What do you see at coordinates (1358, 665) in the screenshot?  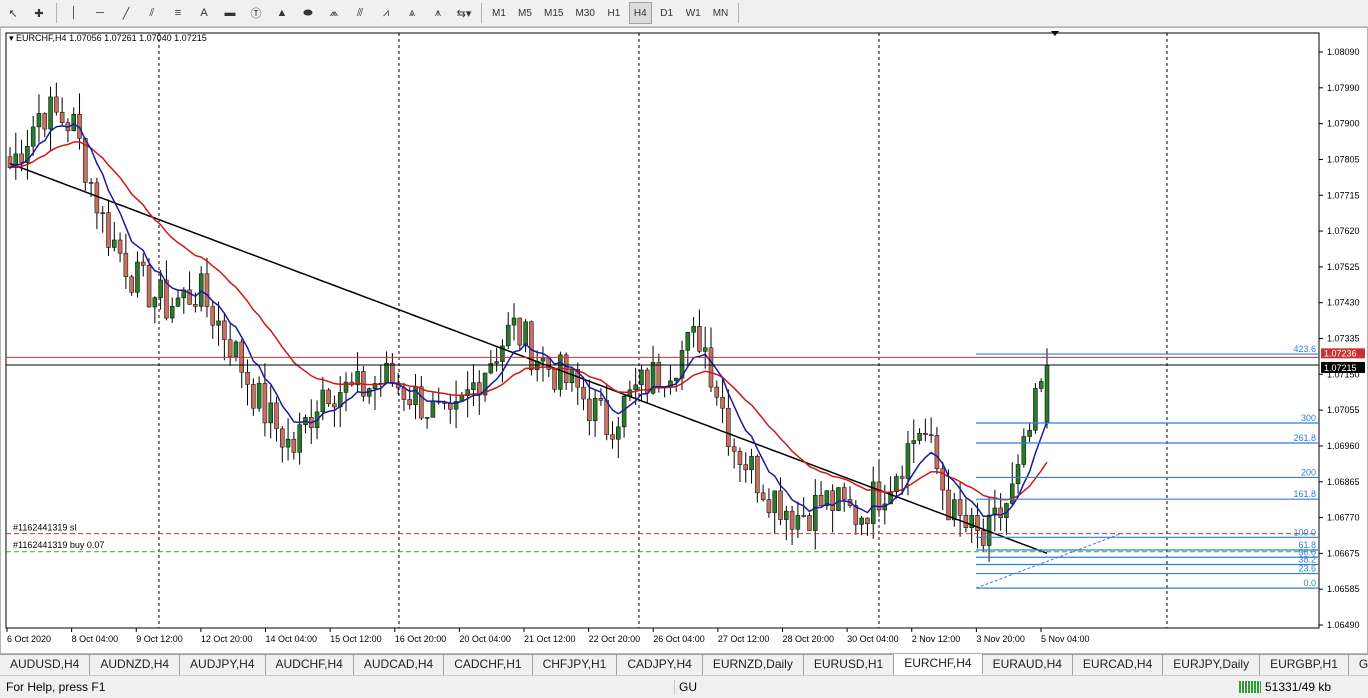 I see `chart-tab: GB` at bounding box center [1358, 665].